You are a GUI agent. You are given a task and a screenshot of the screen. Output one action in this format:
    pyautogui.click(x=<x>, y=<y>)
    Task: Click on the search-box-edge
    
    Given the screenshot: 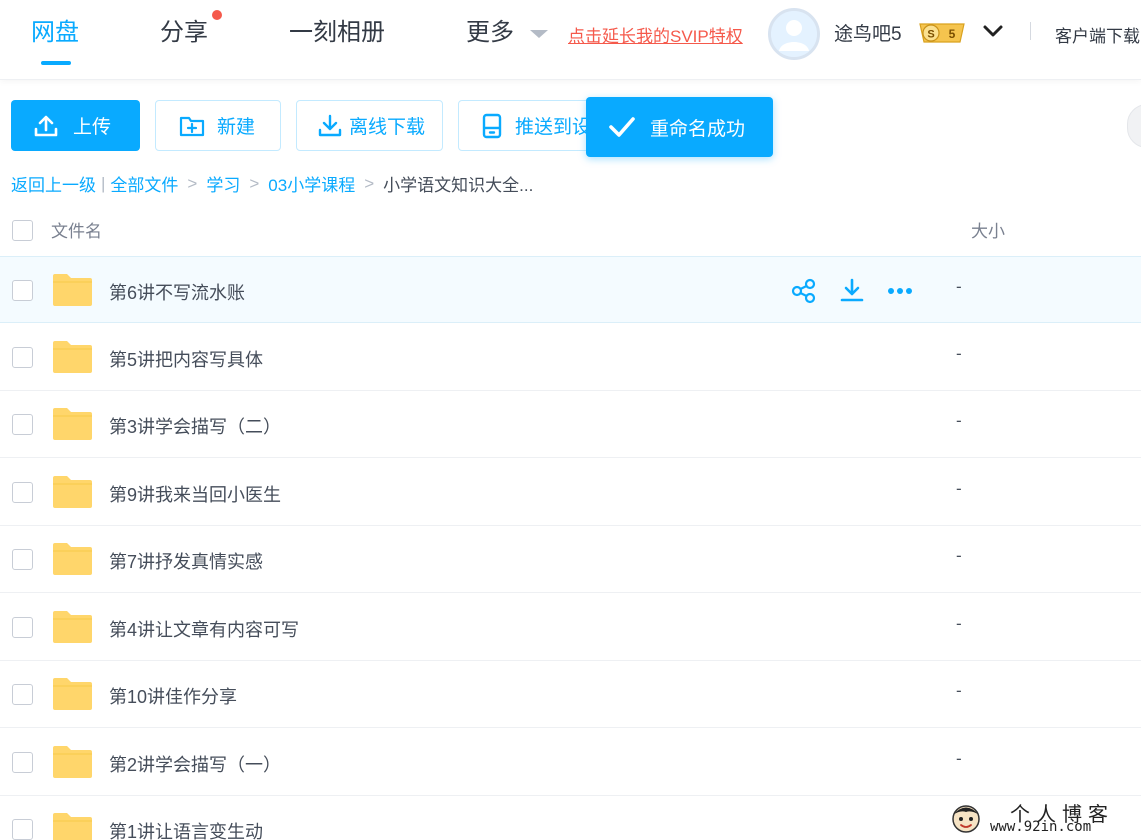 What is the action you would take?
    pyautogui.click(x=1134, y=126)
    